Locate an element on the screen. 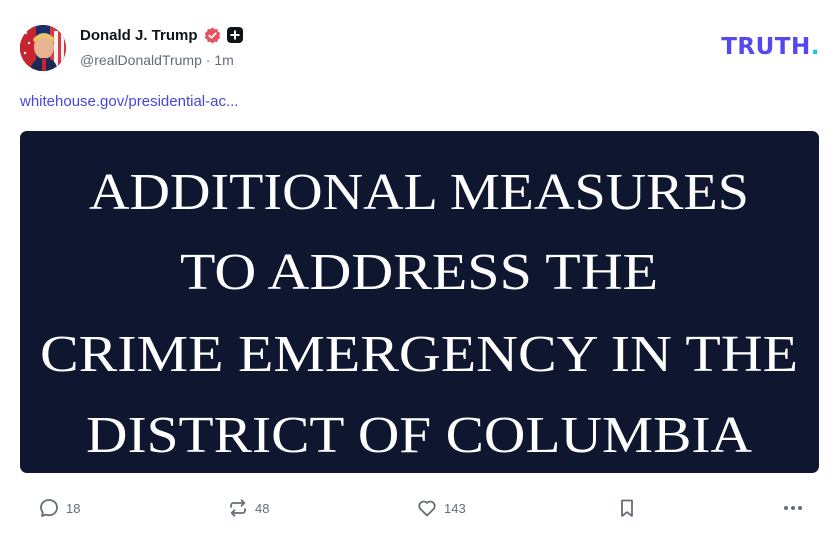  more-button is located at coordinates (793, 508).